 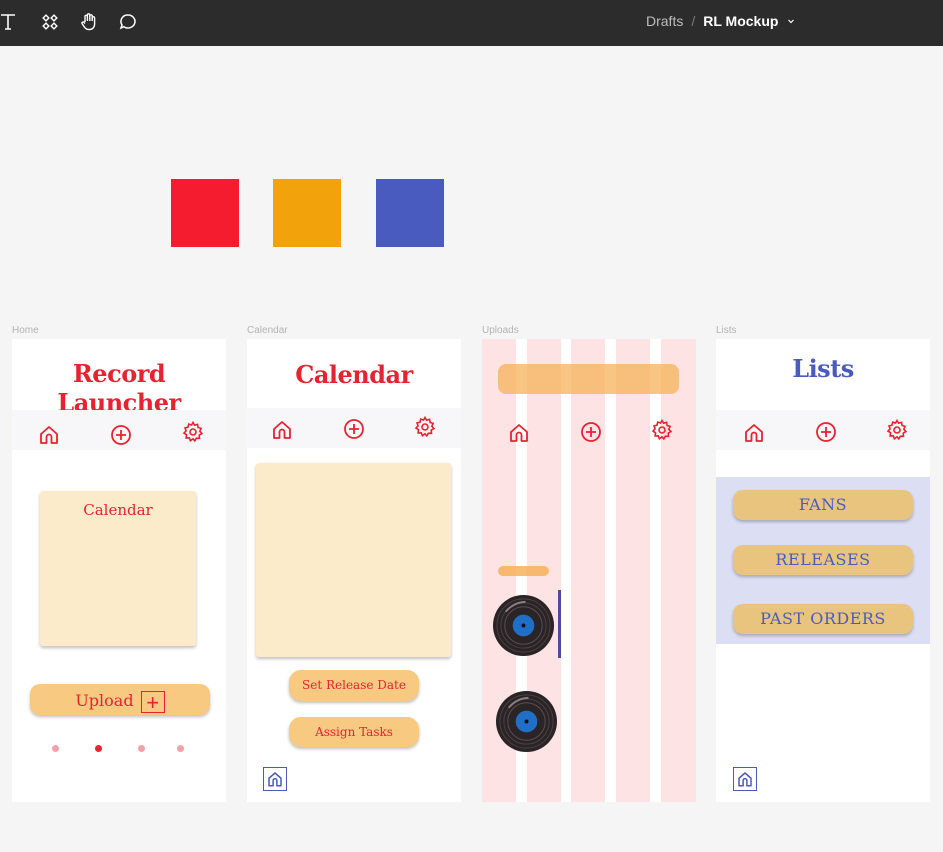 What do you see at coordinates (823, 619) in the screenshot?
I see `list-item-past-orders: PAST ORDERS` at bounding box center [823, 619].